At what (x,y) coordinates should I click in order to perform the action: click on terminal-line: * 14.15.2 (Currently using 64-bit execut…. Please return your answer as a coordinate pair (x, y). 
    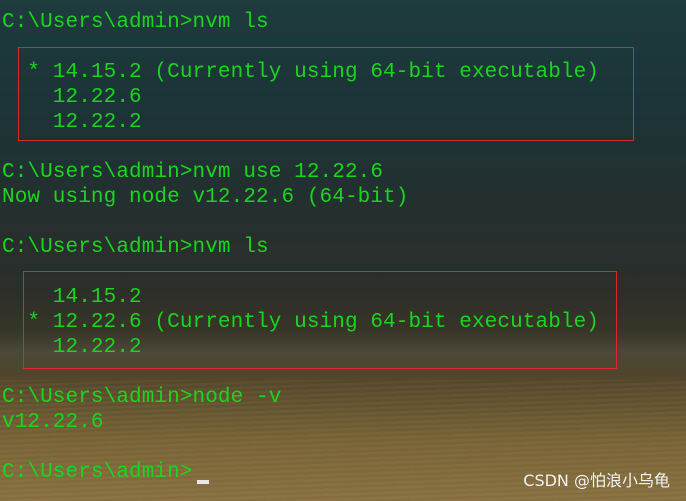
    Looking at the image, I should click on (300, 72).